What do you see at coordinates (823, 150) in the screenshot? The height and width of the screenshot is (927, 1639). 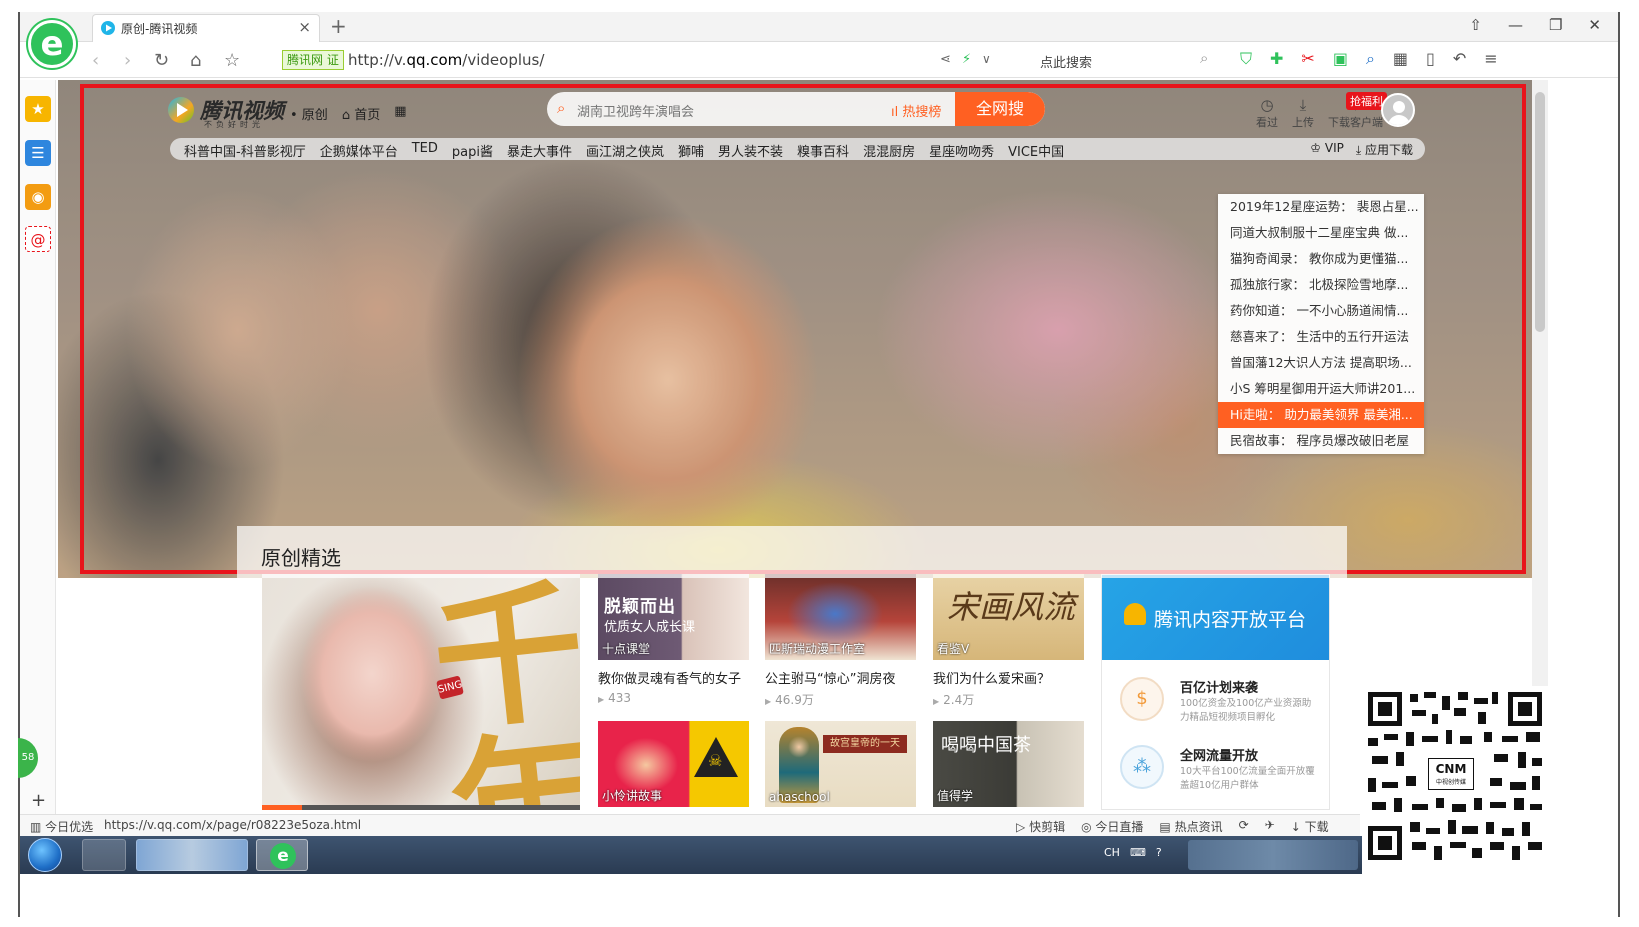 I see `channel-item: 糗事百科` at bounding box center [823, 150].